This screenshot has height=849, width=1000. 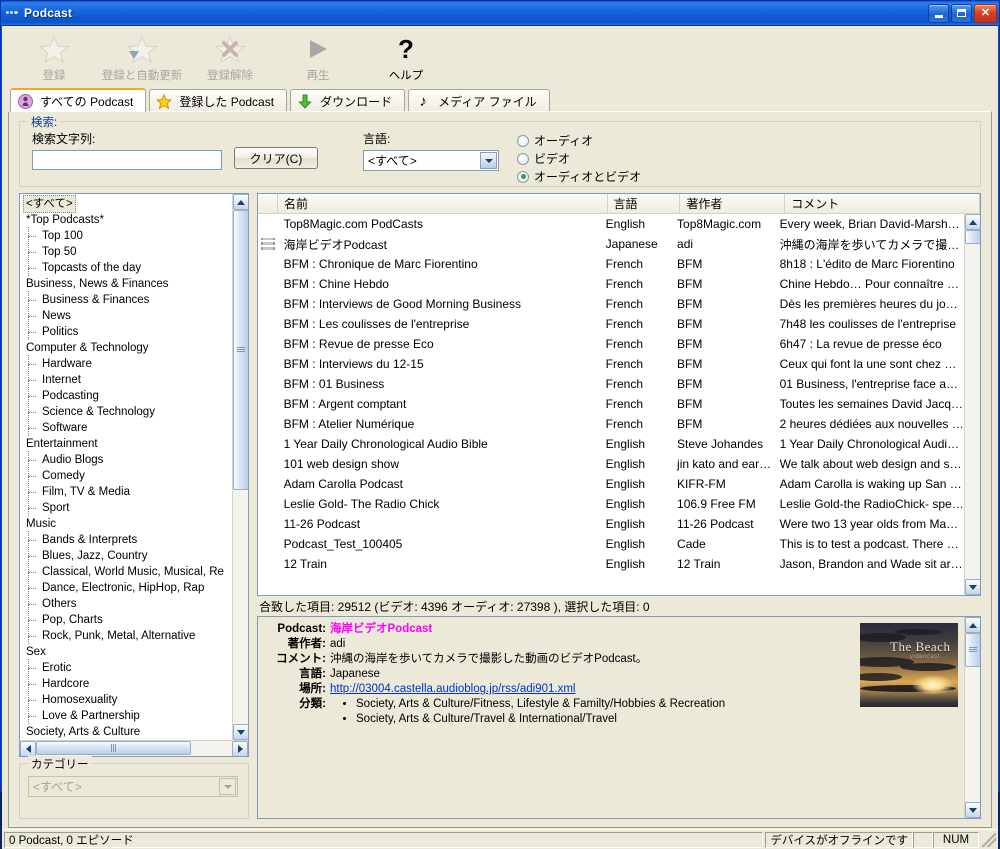 I want to click on radio-audio: オーディオ, so click(x=579, y=140).